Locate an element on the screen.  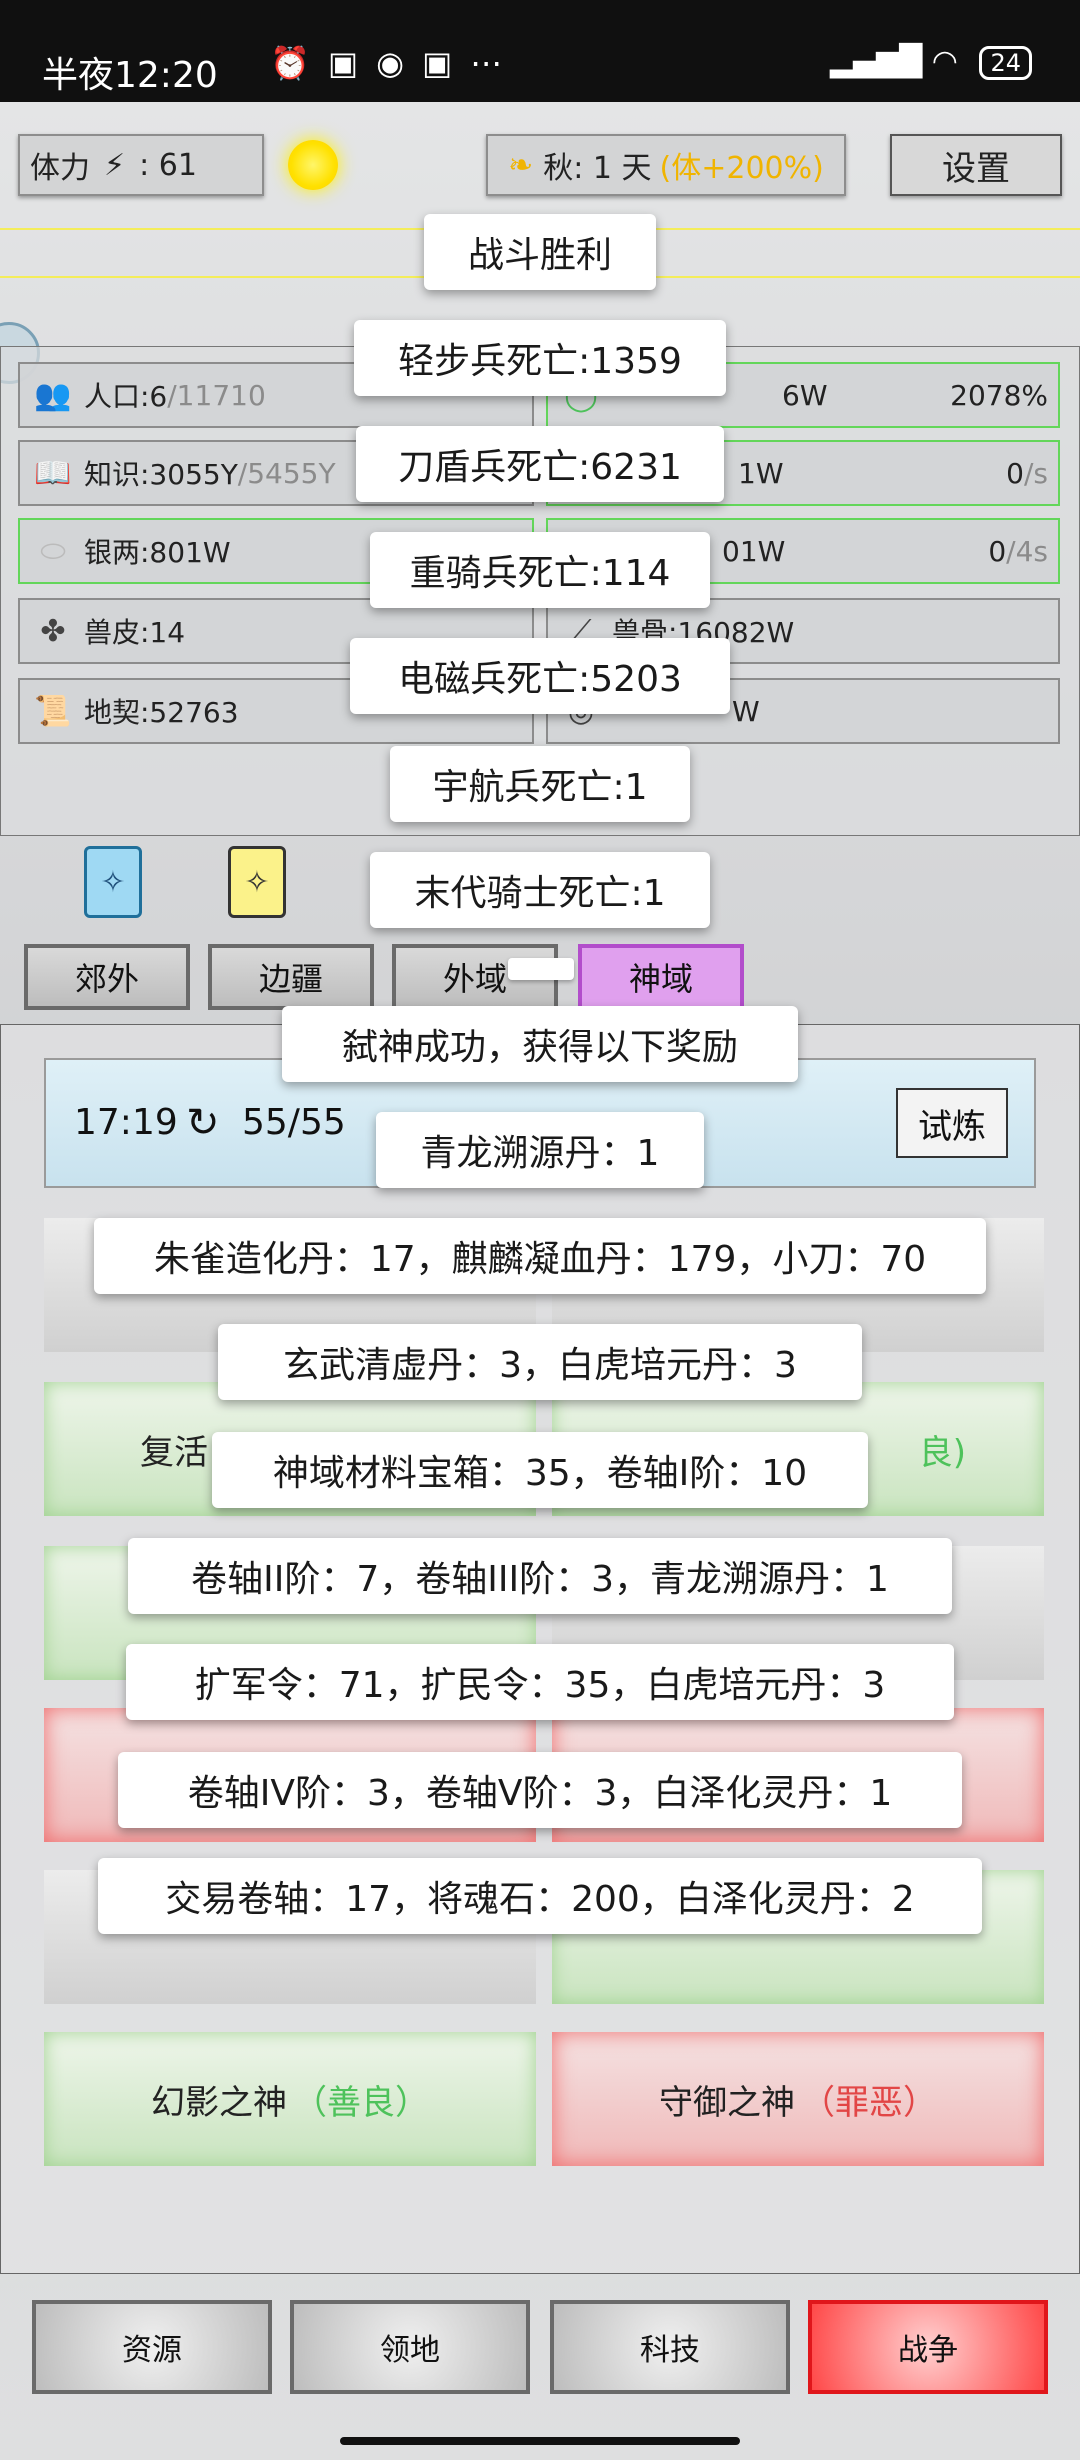
battery-icon: 24 is located at coordinates (1005, 63).